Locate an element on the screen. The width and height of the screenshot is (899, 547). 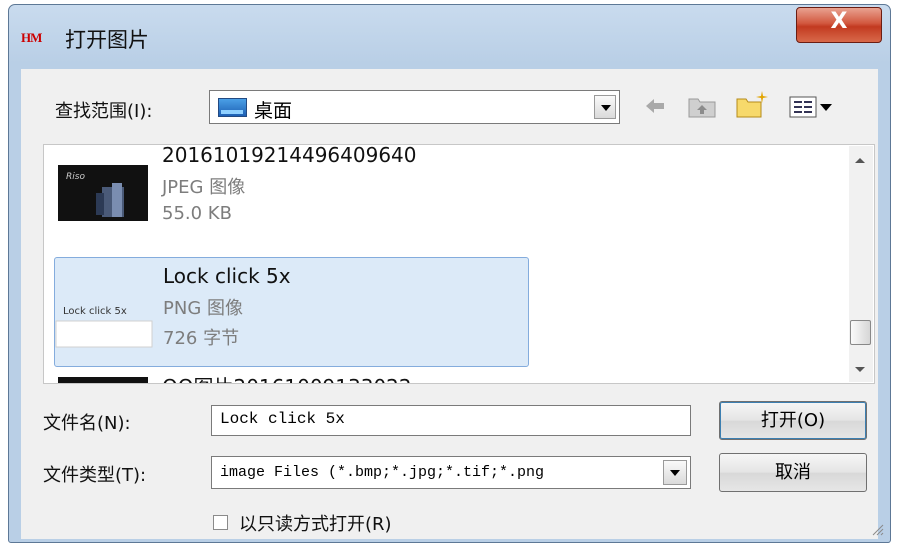
new-folder-icon is located at coordinates (752, 104).